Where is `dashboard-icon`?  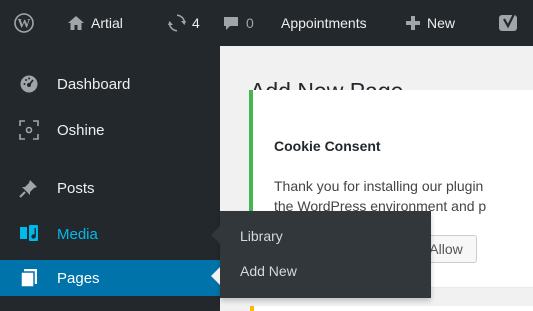 dashboard-icon is located at coordinates (29, 84).